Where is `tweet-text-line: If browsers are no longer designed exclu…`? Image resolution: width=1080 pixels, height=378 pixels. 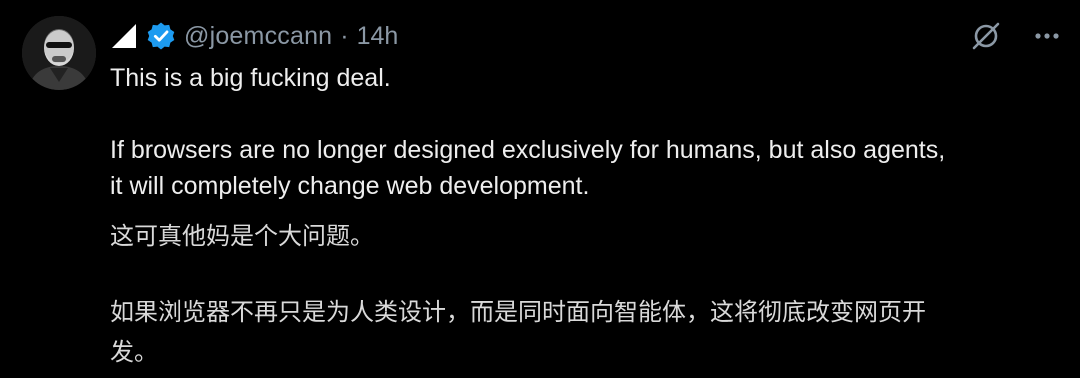
tweet-text-line: If browsers are no longer designed exclu… is located at coordinates (528, 150).